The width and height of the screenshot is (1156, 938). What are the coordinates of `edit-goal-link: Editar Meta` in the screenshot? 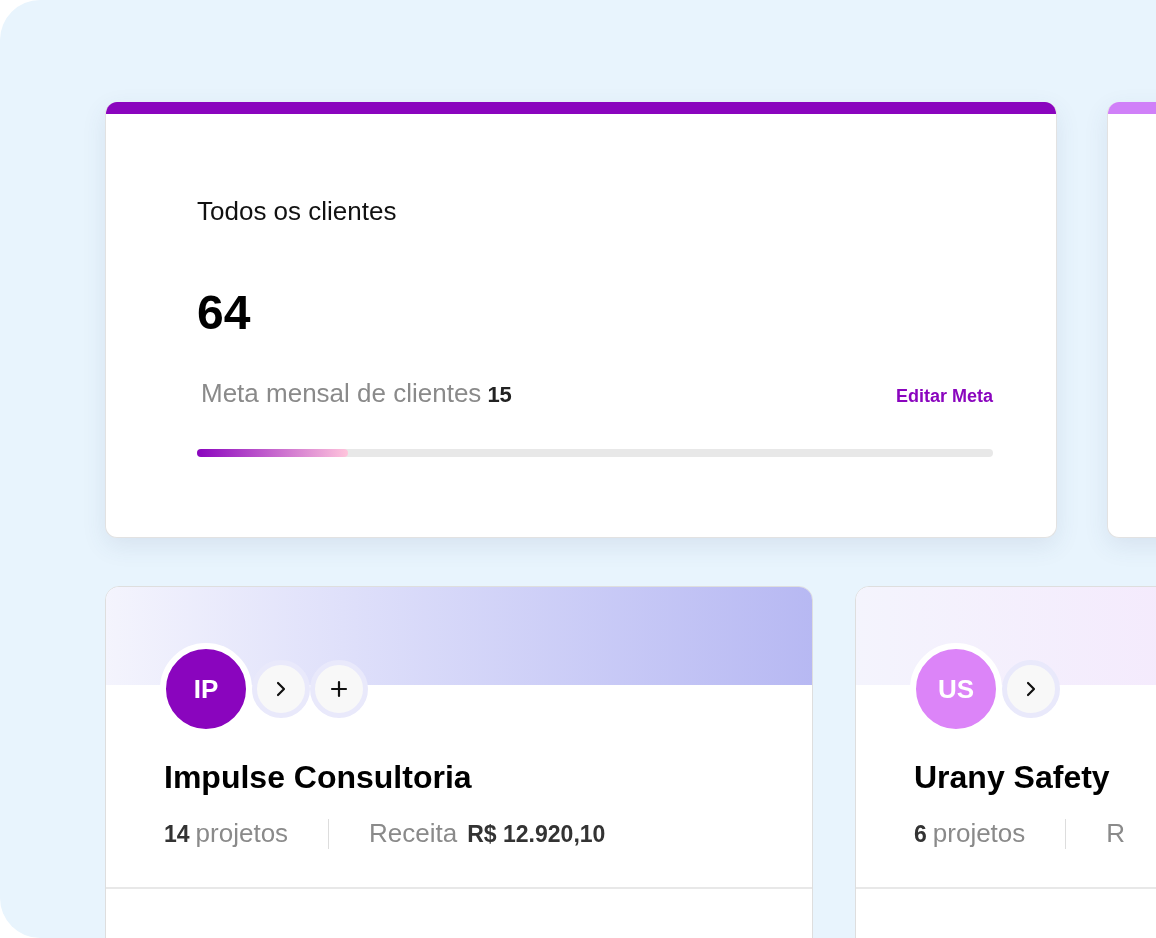 It's located at (944, 396).